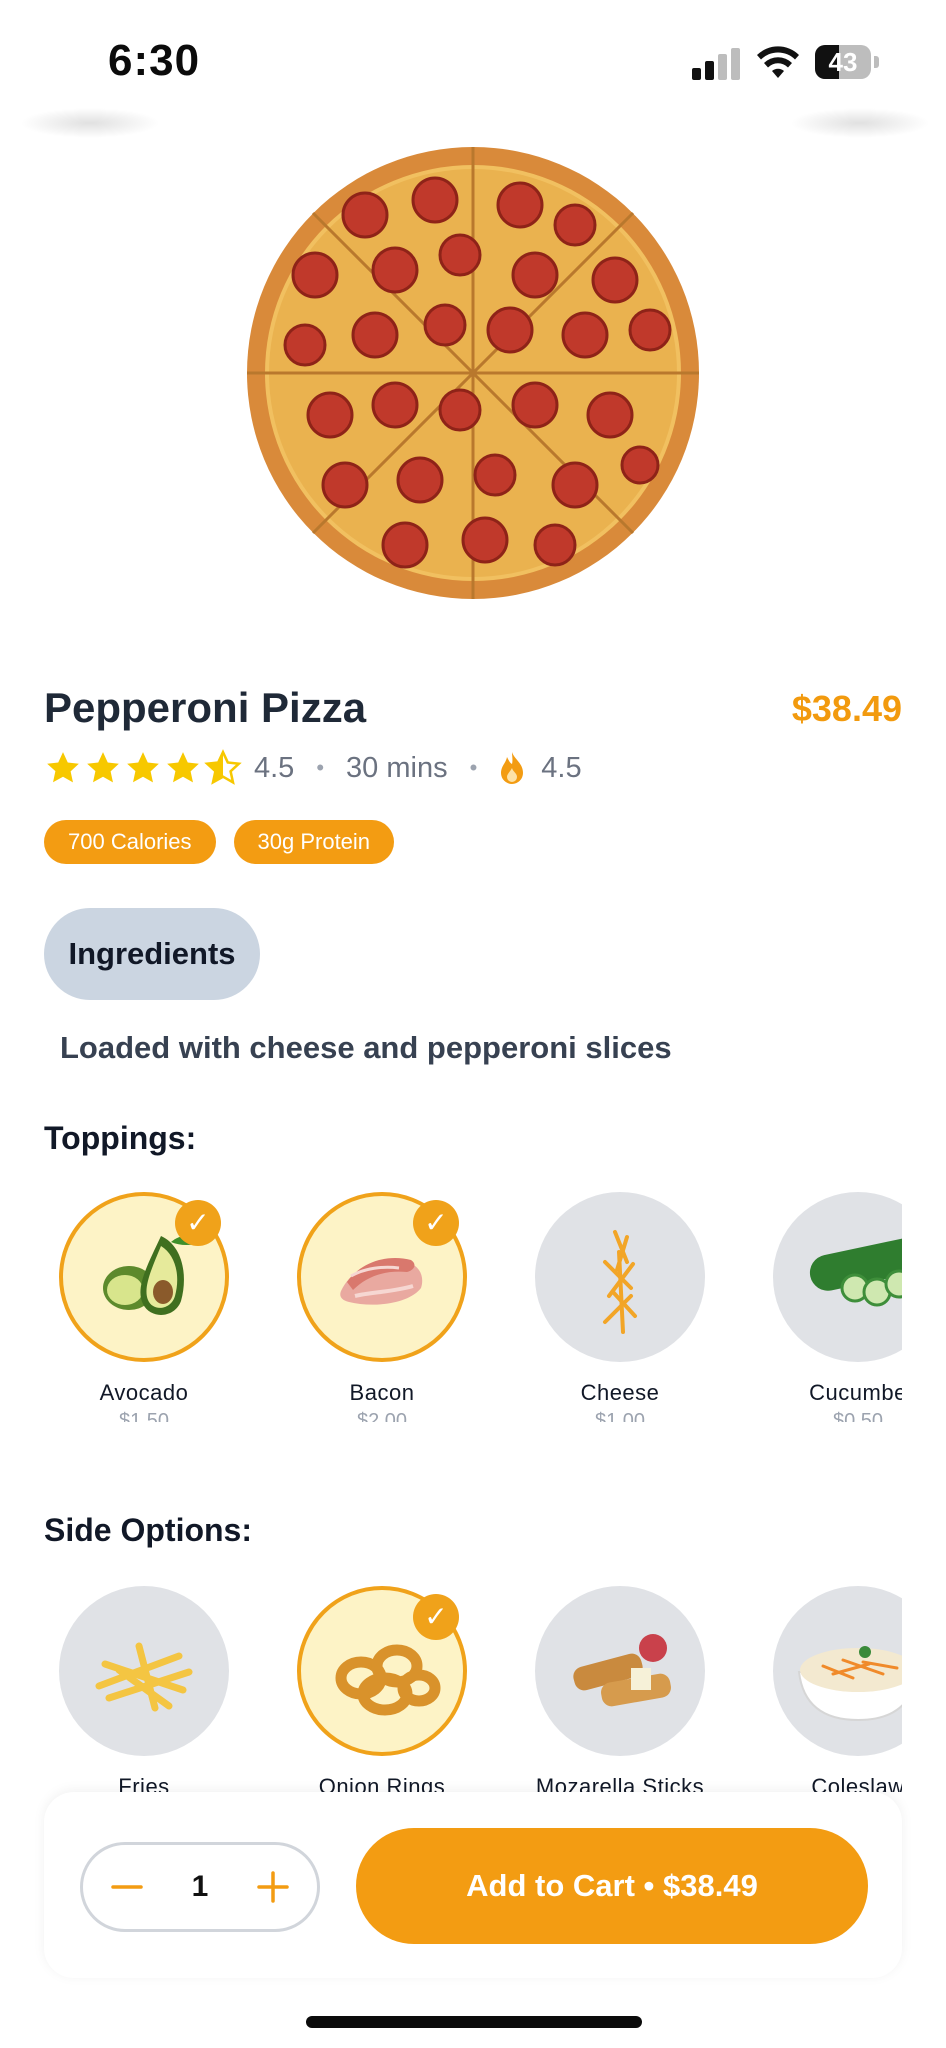 This screenshot has width=946, height=2048. What do you see at coordinates (473, 58) in the screenshot?
I see `status-bar: 6:30 43` at bounding box center [473, 58].